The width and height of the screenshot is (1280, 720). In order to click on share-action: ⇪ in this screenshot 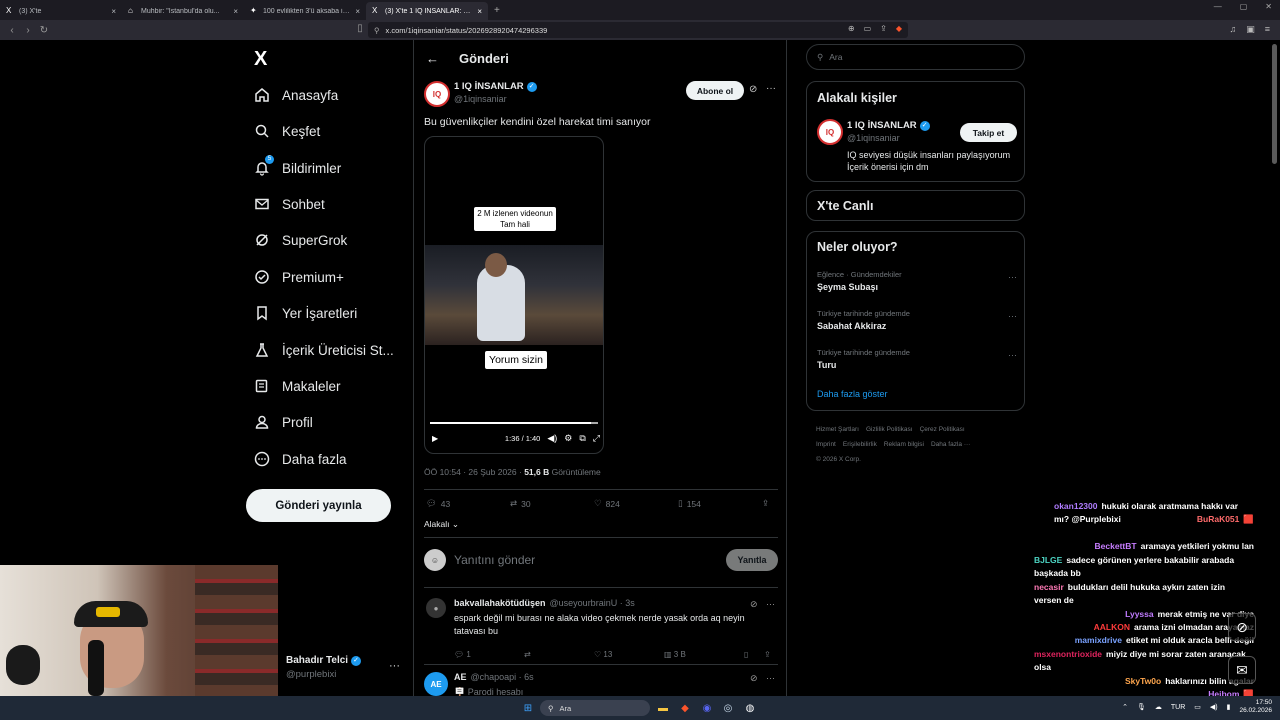, I will do `click(765, 503)`.